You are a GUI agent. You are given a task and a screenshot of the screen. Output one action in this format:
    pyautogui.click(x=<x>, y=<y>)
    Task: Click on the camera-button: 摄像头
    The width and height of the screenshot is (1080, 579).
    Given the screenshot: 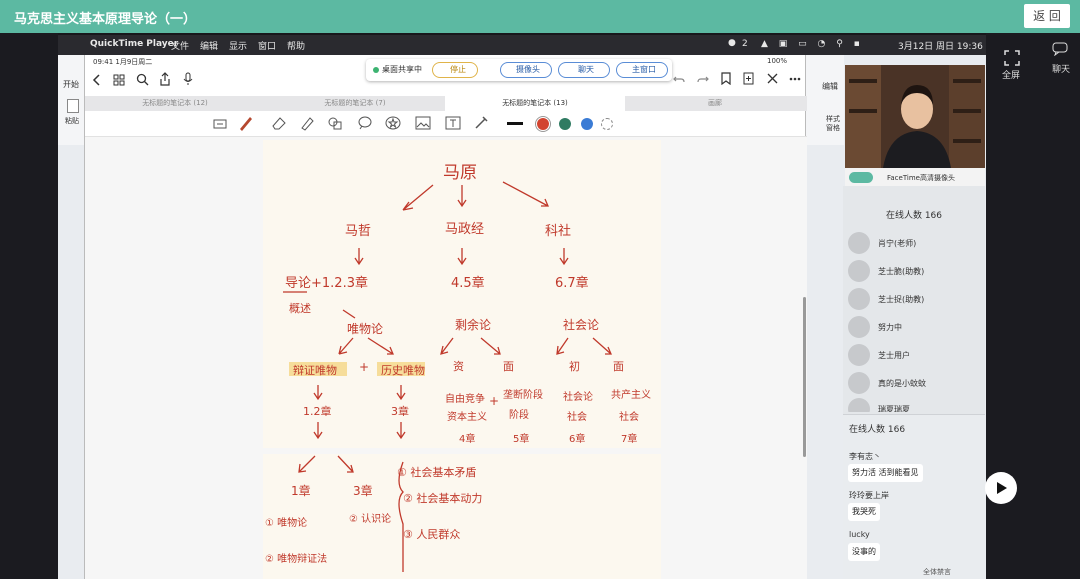 What is the action you would take?
    pyautogui.click(x=526, y=70)
    